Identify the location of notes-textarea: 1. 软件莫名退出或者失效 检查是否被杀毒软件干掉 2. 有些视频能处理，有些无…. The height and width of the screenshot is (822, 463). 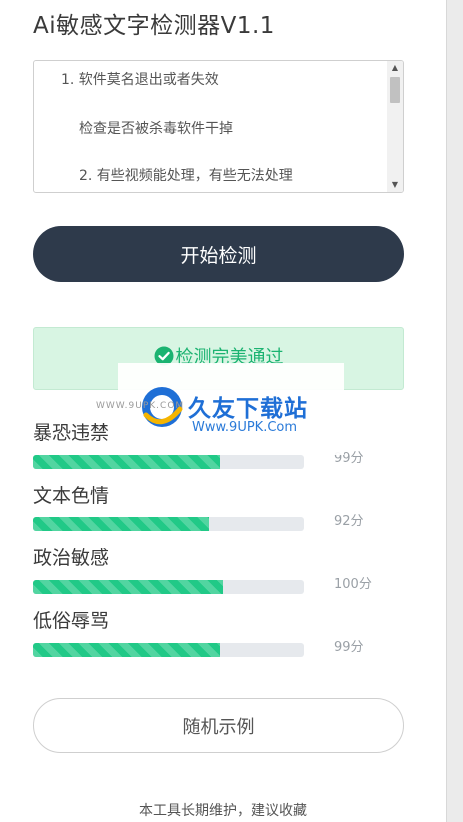
(218, 126).